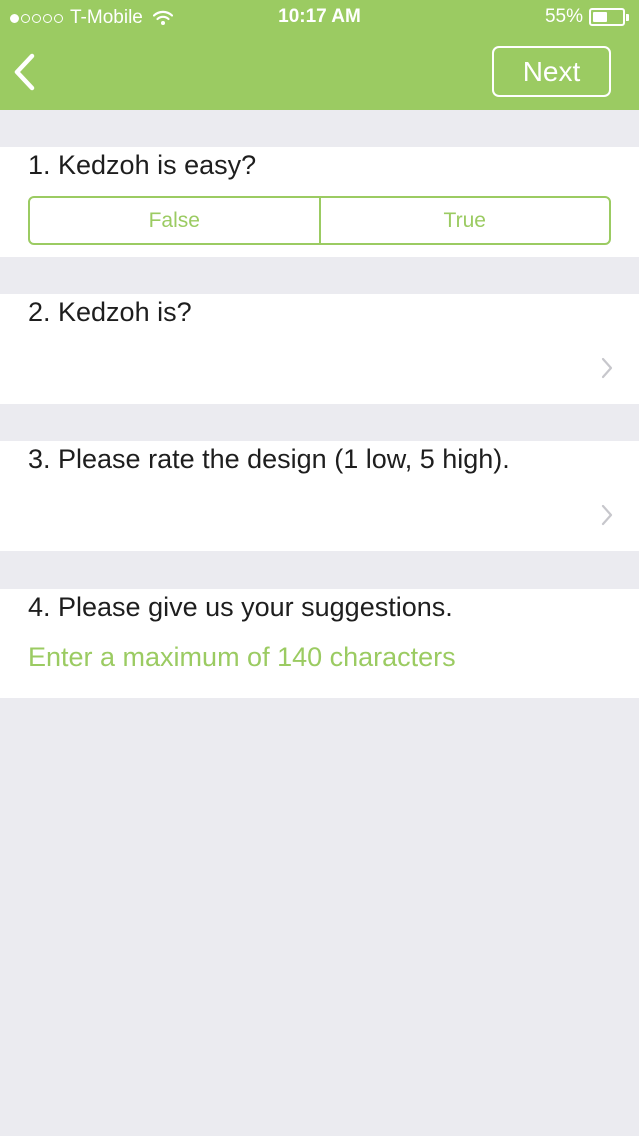 This screenshot has width=639, height=1136. What do you see at coordinates (240, 607) in the screenshot?
I see `question-4-title: 4. Please give us your suggestions.` at bounding box center [240, 607].